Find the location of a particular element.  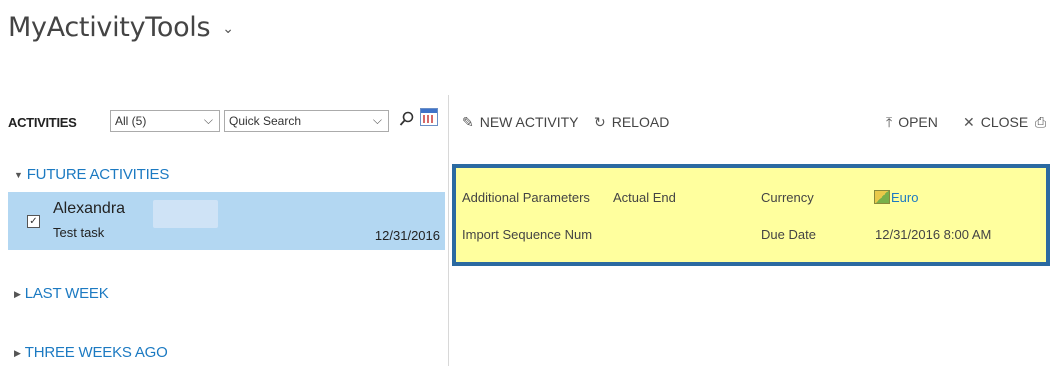

app-title-text: MyActivityTools is located at coordinates (109, 27).